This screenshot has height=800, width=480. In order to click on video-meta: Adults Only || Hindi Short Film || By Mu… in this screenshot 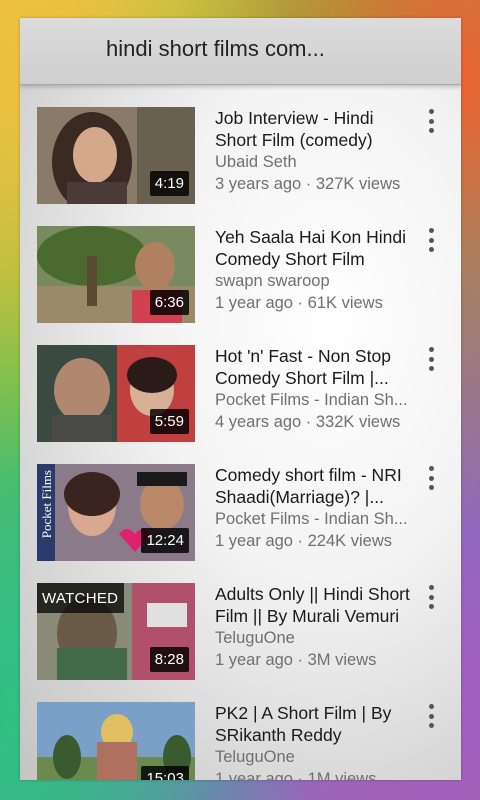, I will do `click(317, 627)`.